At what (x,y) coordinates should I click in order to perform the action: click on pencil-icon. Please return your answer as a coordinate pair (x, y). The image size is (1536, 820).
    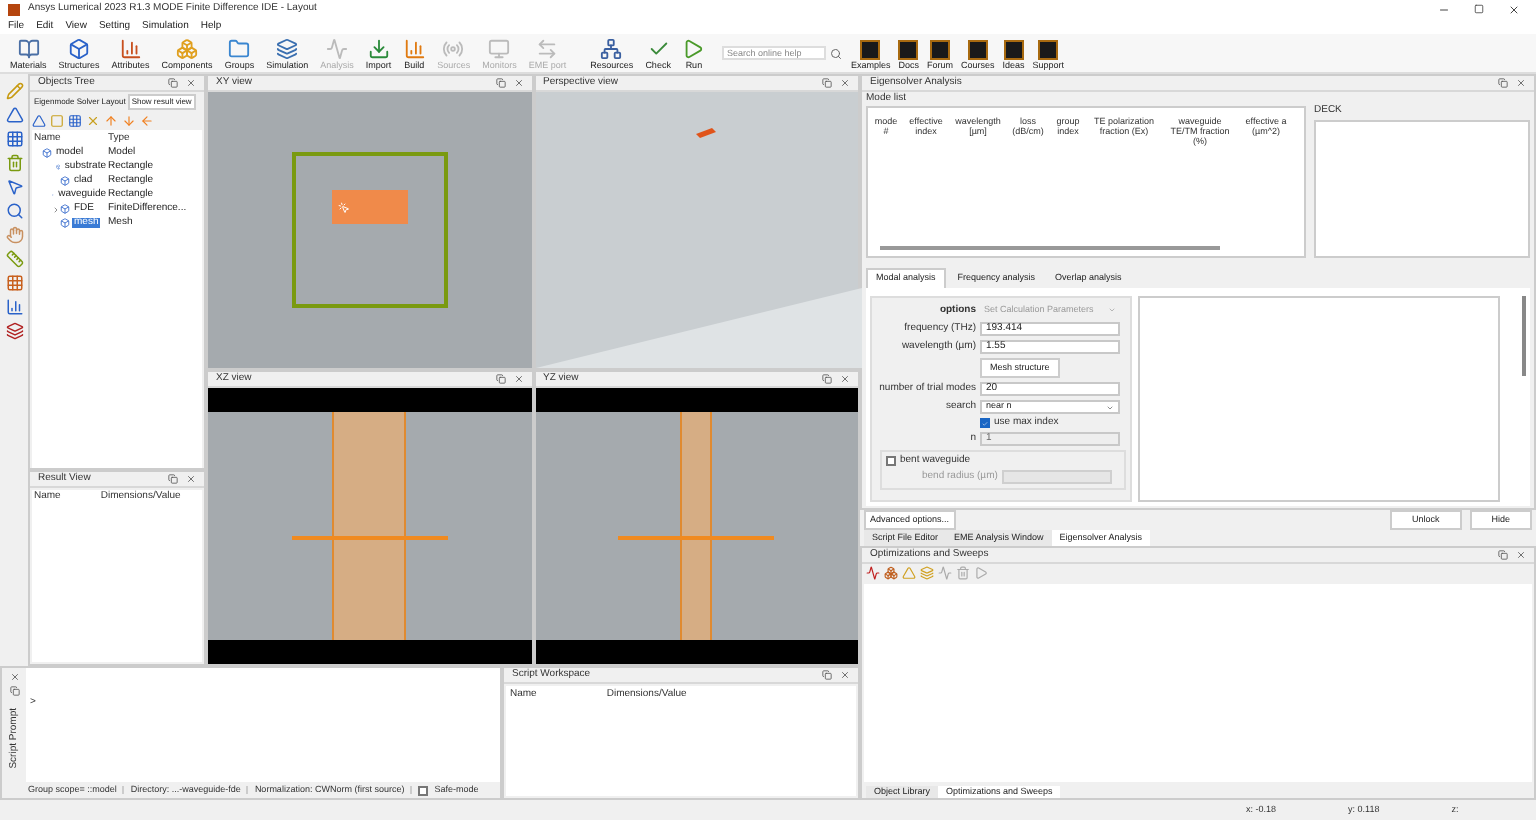
    Looking at the image, I should click on (14, 91).